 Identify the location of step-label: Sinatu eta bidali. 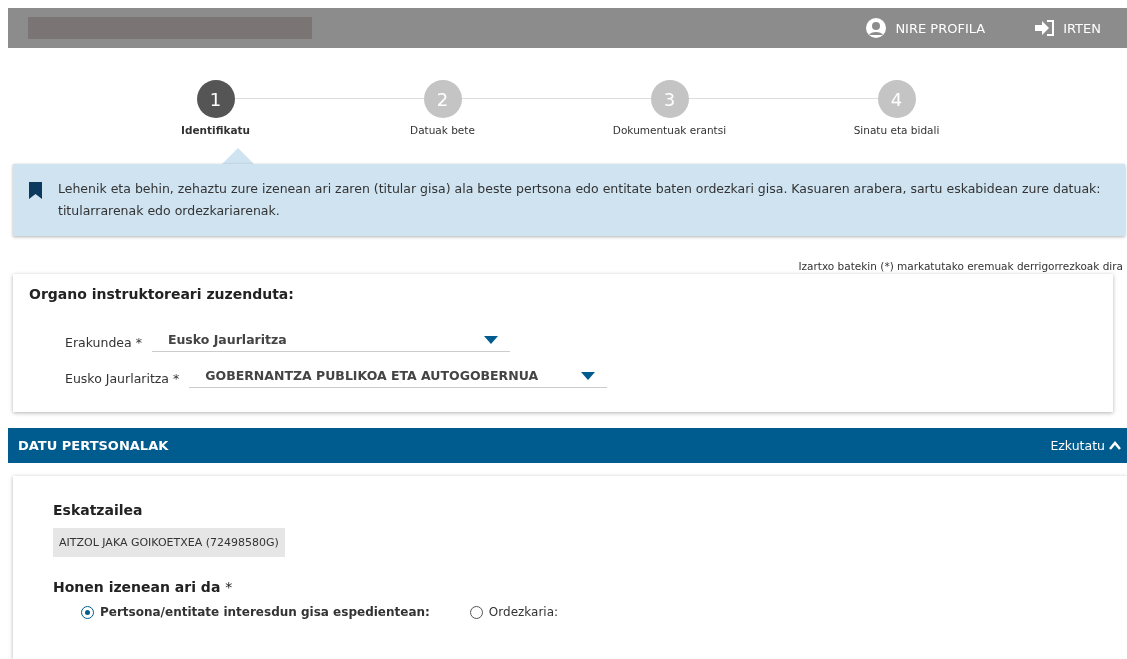
(896, 130).